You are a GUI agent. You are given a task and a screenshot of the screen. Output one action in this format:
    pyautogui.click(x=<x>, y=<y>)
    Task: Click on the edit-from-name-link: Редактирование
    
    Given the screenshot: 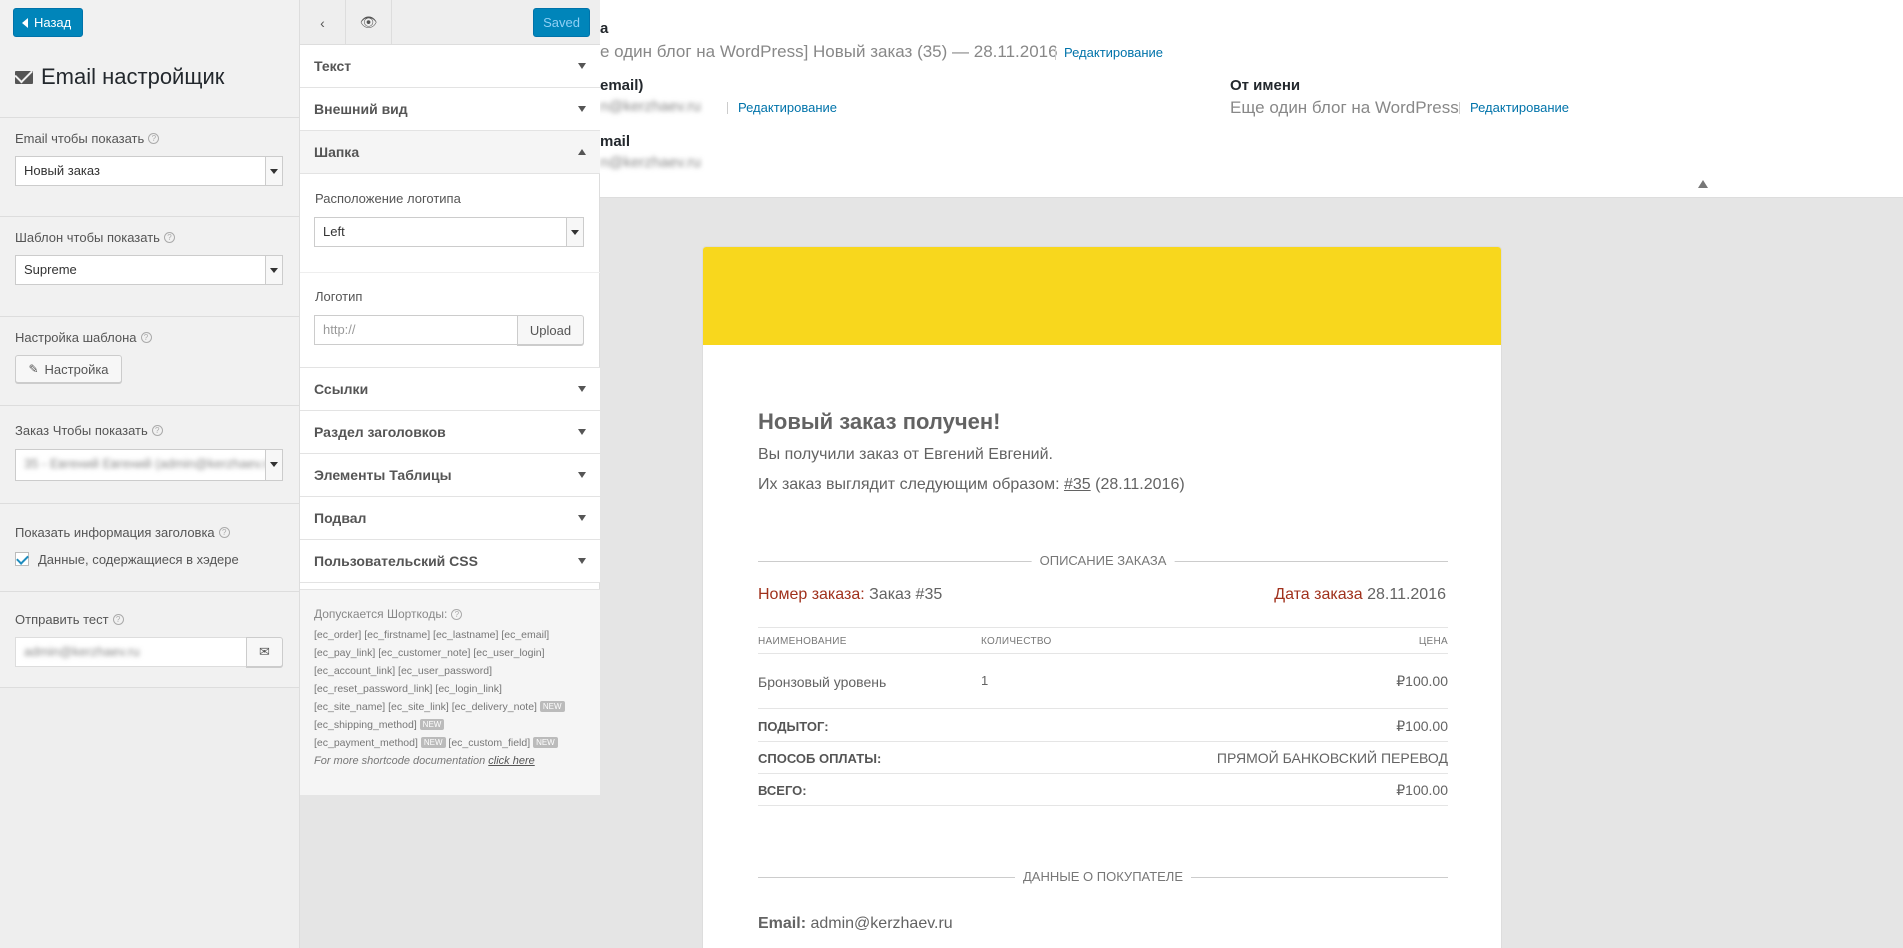 What is the action you would take?
    pyautogui.click(x=1519, y=107)
    